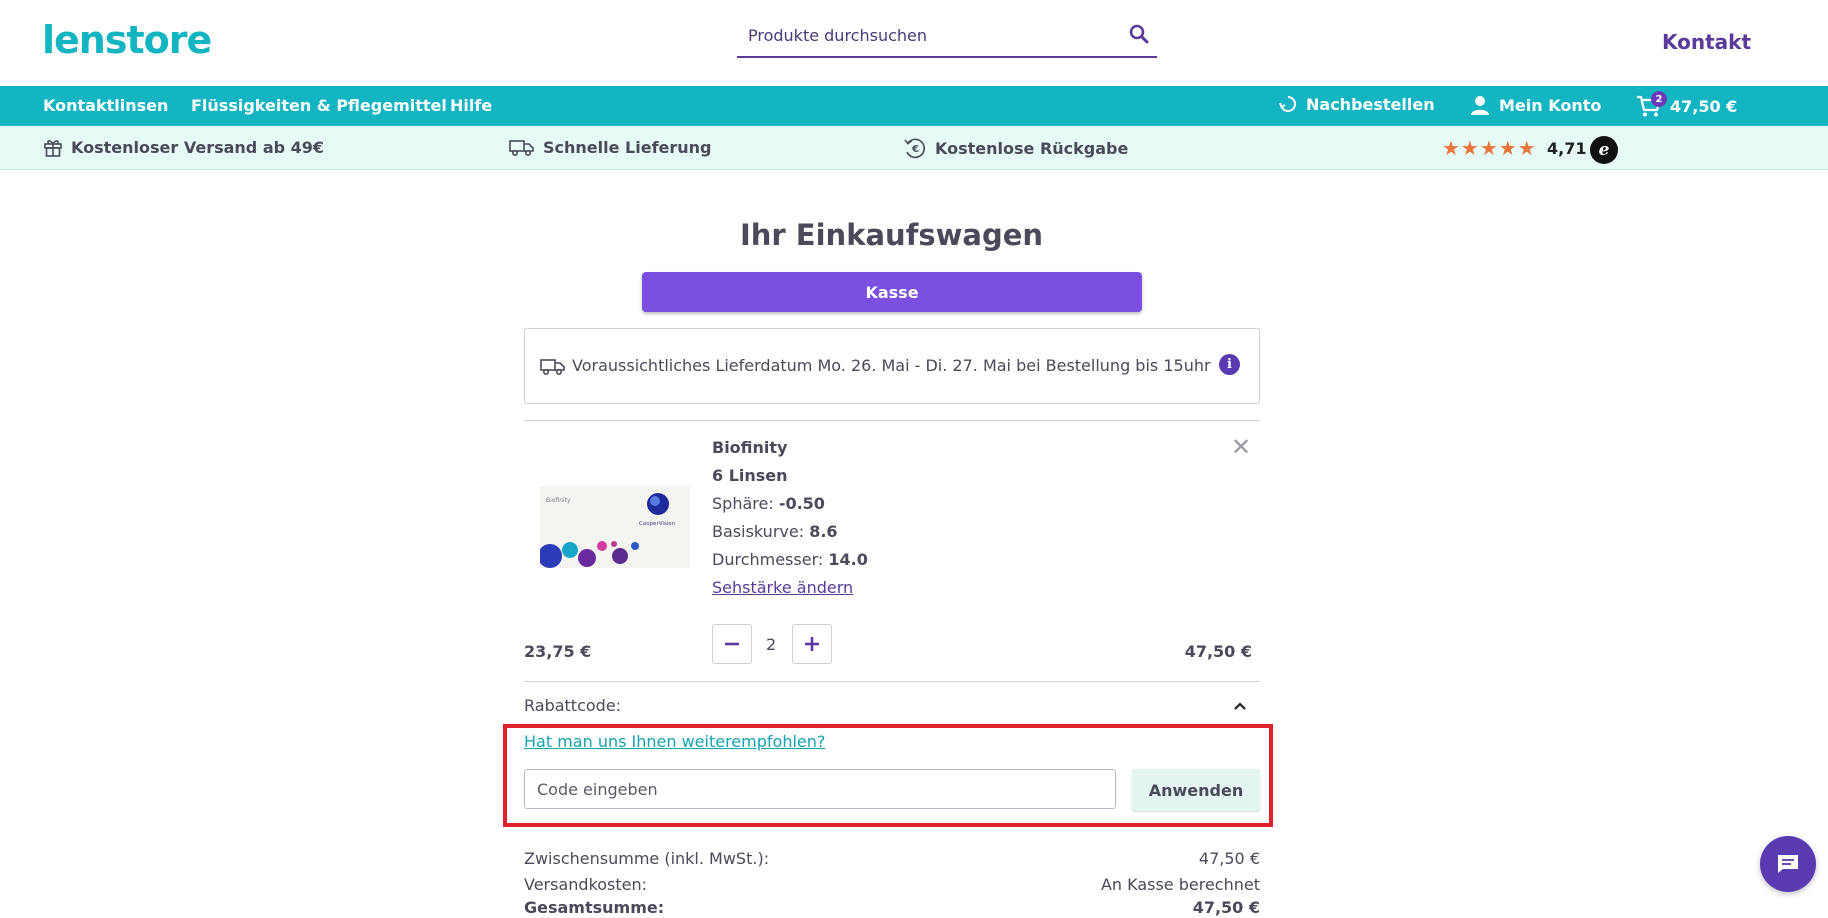  What do you see at coordinates (572, 705) in the screenshot?
I see `discount-label: Rabattcode:` at bounding box center [572, 705].